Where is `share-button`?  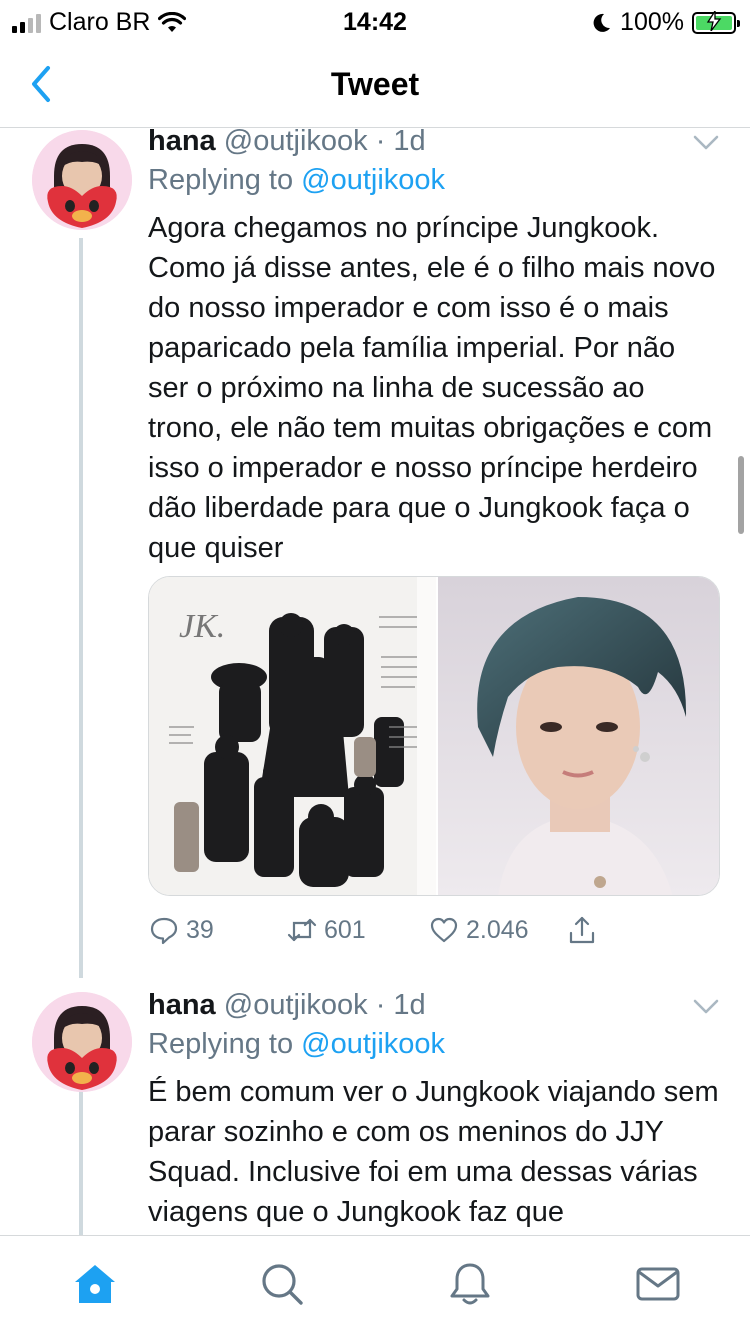
share-button is located at coordinates (582, 930).